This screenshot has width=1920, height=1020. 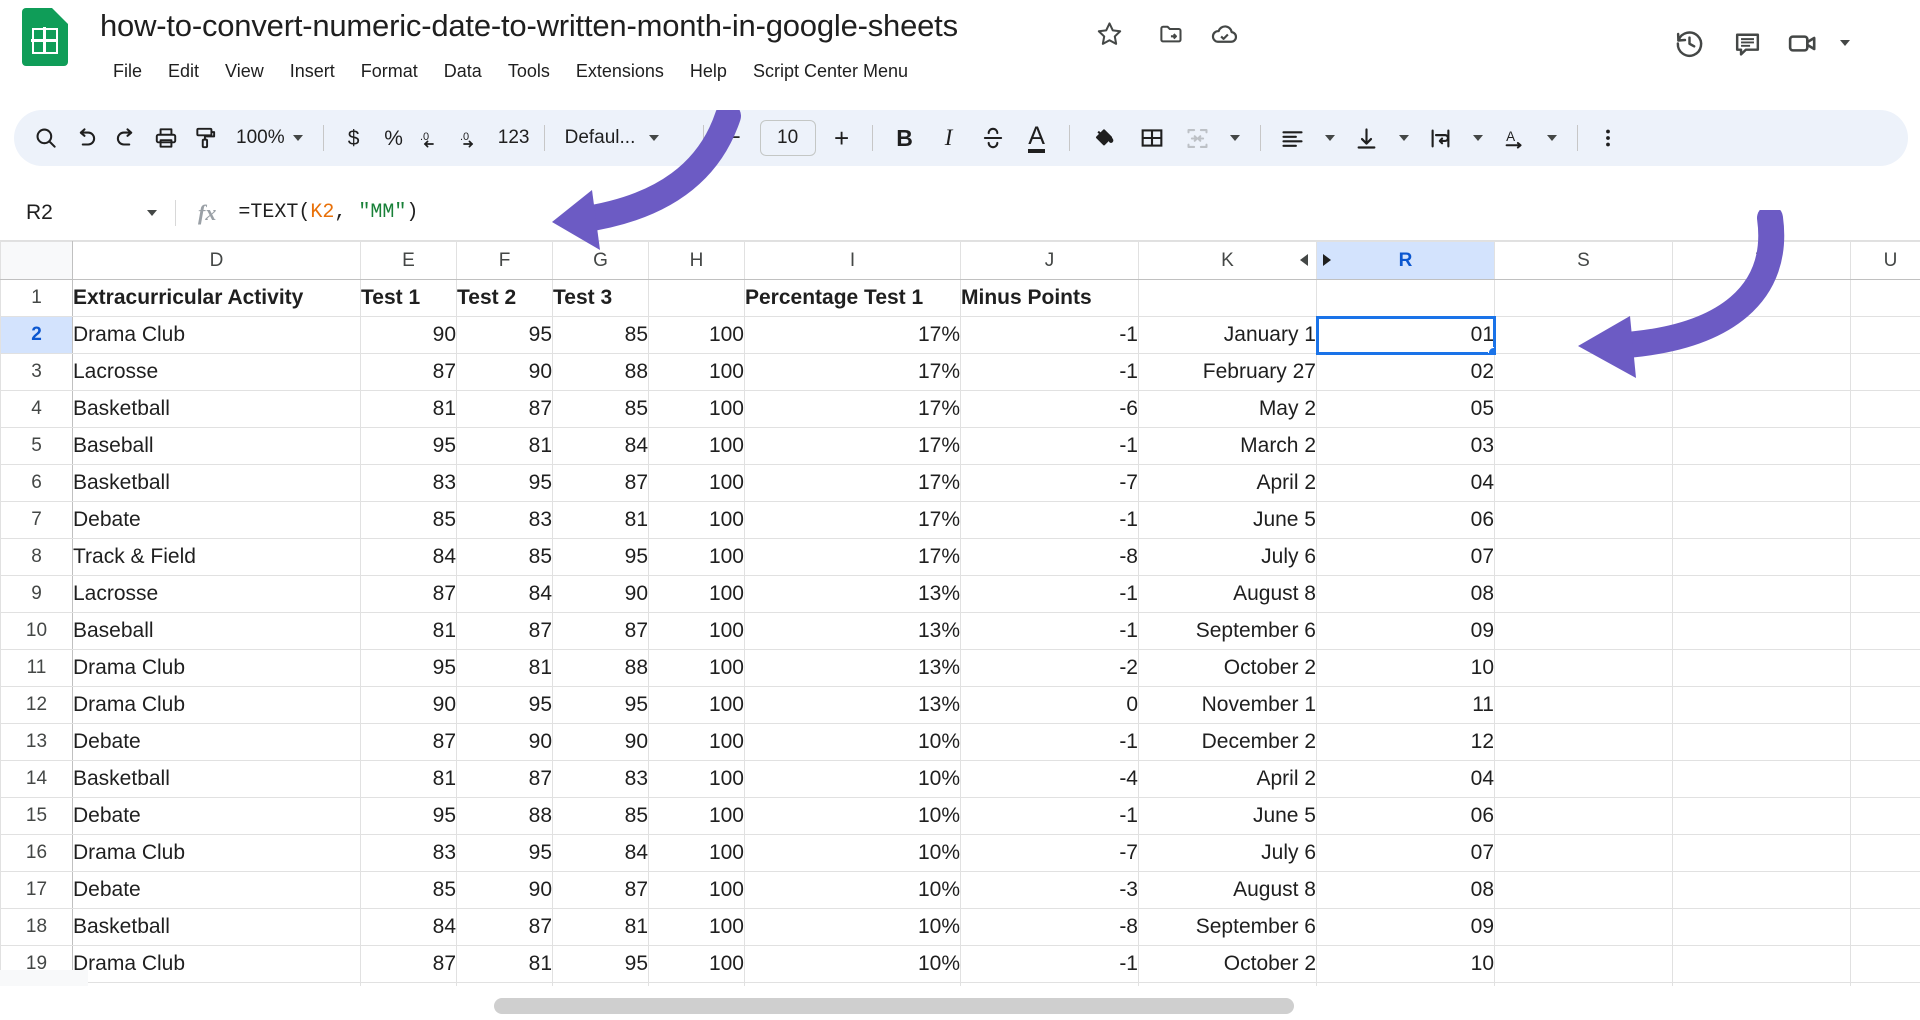 I want to click on cell-d4: Basketball, so click(x=216, y=409).